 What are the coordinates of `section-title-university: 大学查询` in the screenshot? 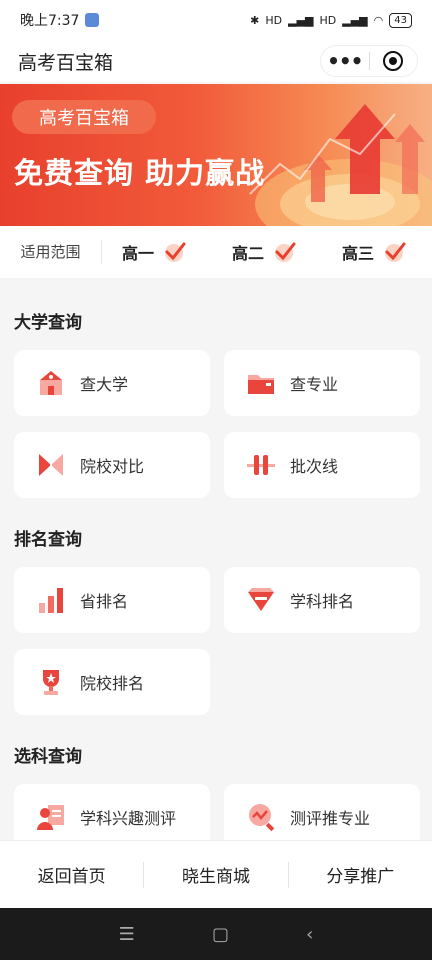 It's located at (48, 323).